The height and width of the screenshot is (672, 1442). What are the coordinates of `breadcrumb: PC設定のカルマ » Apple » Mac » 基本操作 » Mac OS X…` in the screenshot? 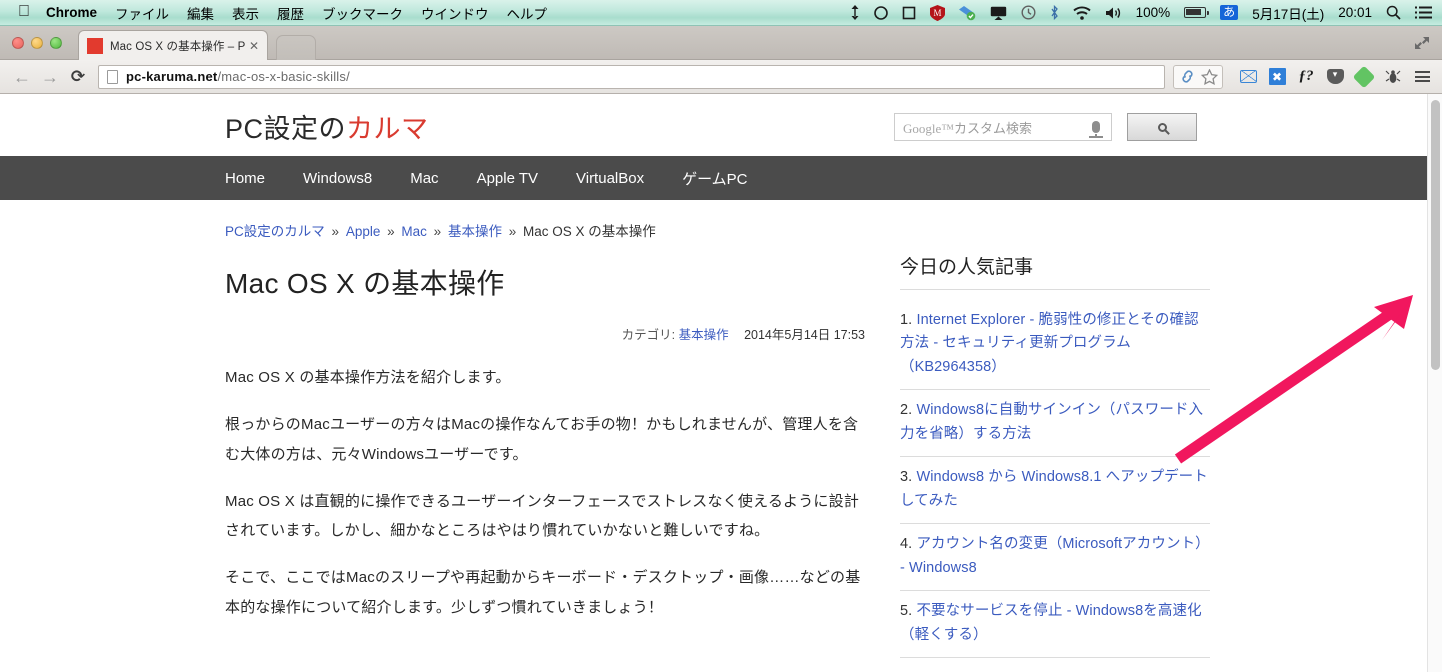 It's located at (440, 230).